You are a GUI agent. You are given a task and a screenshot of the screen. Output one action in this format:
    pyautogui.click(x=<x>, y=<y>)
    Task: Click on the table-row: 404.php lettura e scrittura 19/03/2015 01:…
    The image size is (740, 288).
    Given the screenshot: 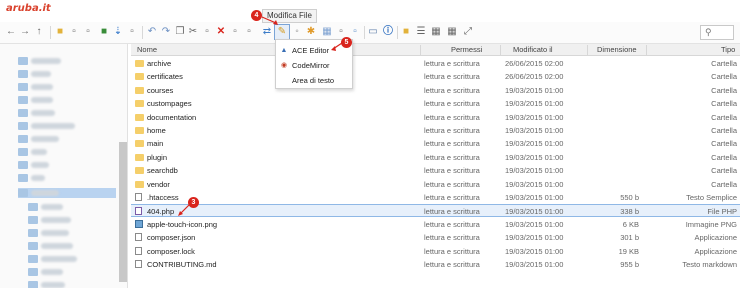 What is the action you would take?
    pyautogui.click(x=435, y=211)
    